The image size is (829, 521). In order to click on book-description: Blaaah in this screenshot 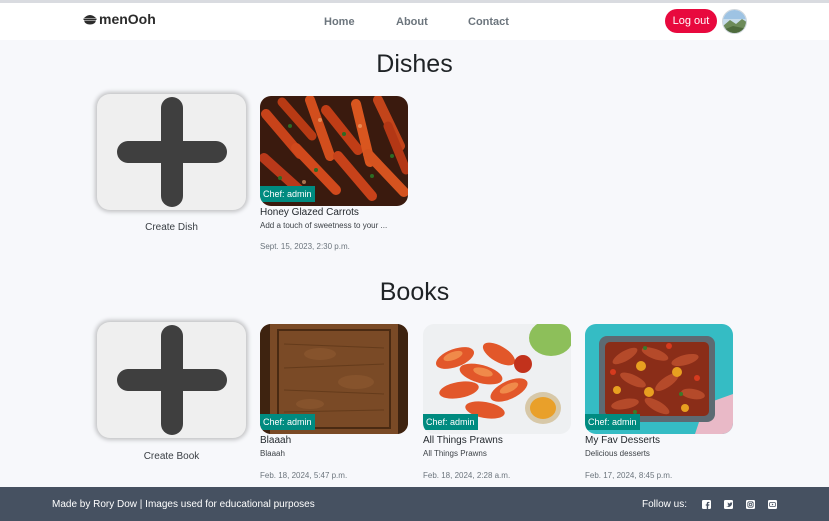, I will do `click(272, 453)`.